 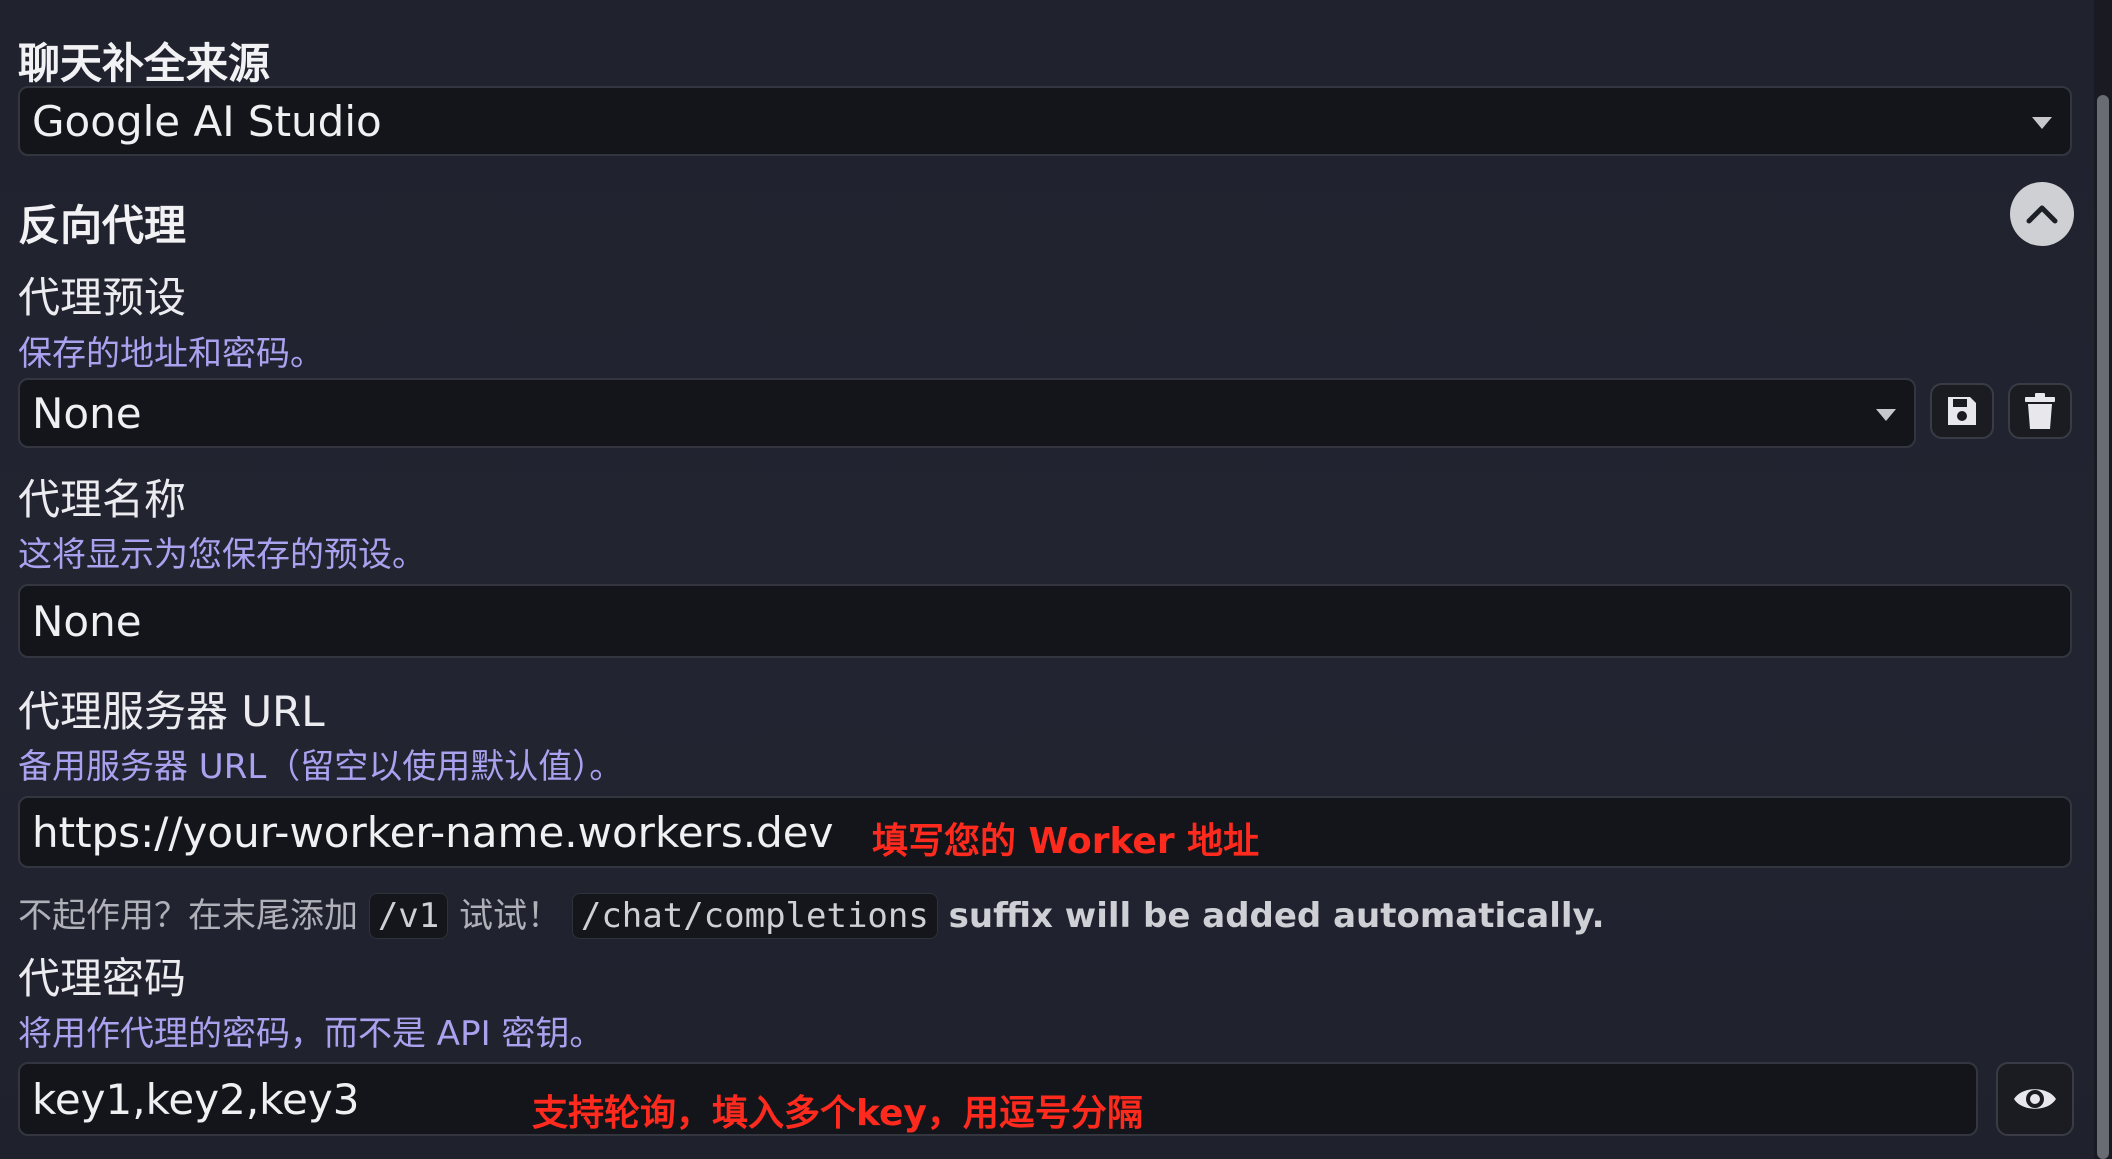 I want to click on proxy-name-input: None, so click(x=1045, y=621).